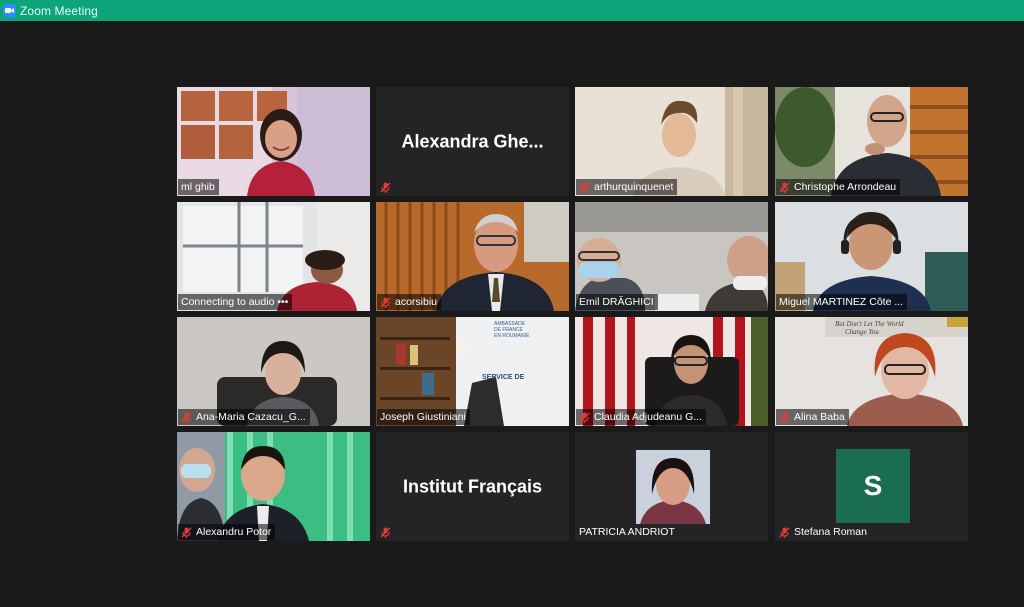 This screenshot has height=607, width=1024. What do you see at coordinates (671, 141) in the screenshot?
I see `video-tile: arthurquinquenet` at bounding box center [671, 141].